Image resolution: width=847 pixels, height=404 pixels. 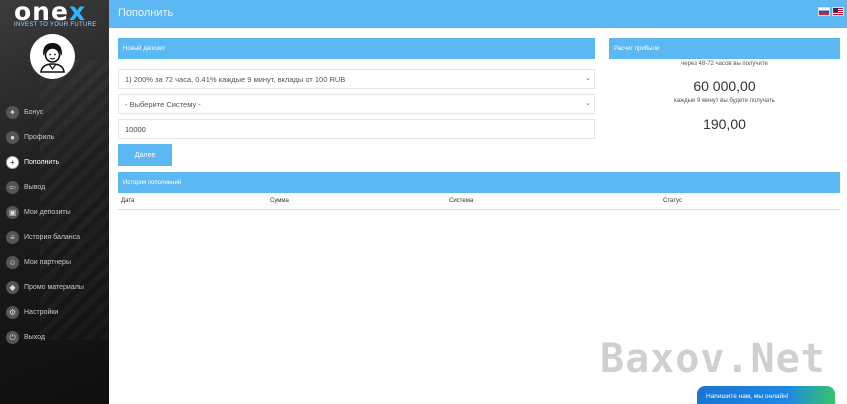 What do you see at coordinates (47, 262) in the screenshot?
I see `sidebar-item-label: Мои партнеры` at bounding box center [47, 262].